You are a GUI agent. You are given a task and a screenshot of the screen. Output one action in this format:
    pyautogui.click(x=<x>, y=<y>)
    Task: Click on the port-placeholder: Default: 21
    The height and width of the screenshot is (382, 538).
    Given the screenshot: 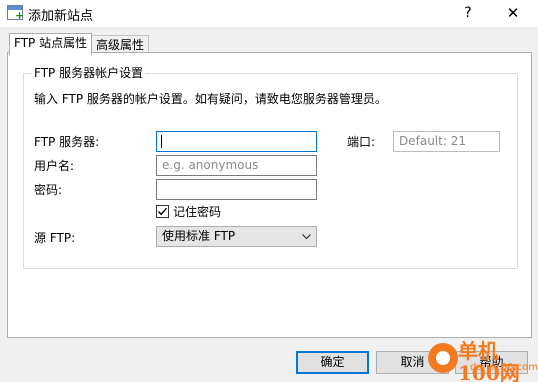 What is the action you would take?
    pyautogui.click(x=432, y=141)
    